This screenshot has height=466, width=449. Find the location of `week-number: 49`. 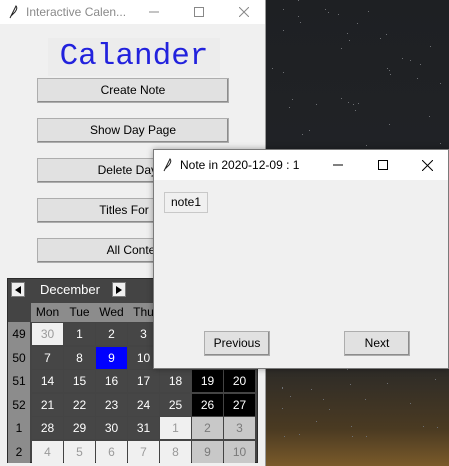

week-number: 49 is located at coordinates (19, 334).